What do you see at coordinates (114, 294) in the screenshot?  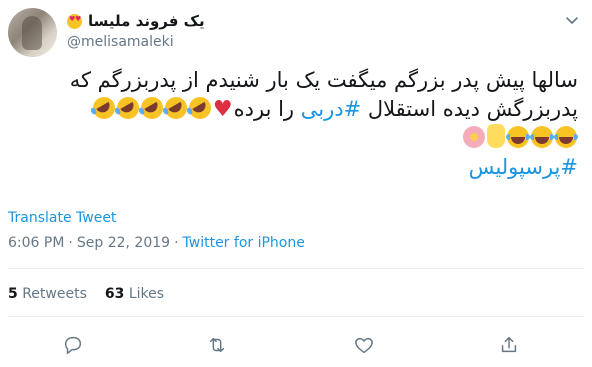 I see `likes-count: 63` at bounding box center [114, 294].